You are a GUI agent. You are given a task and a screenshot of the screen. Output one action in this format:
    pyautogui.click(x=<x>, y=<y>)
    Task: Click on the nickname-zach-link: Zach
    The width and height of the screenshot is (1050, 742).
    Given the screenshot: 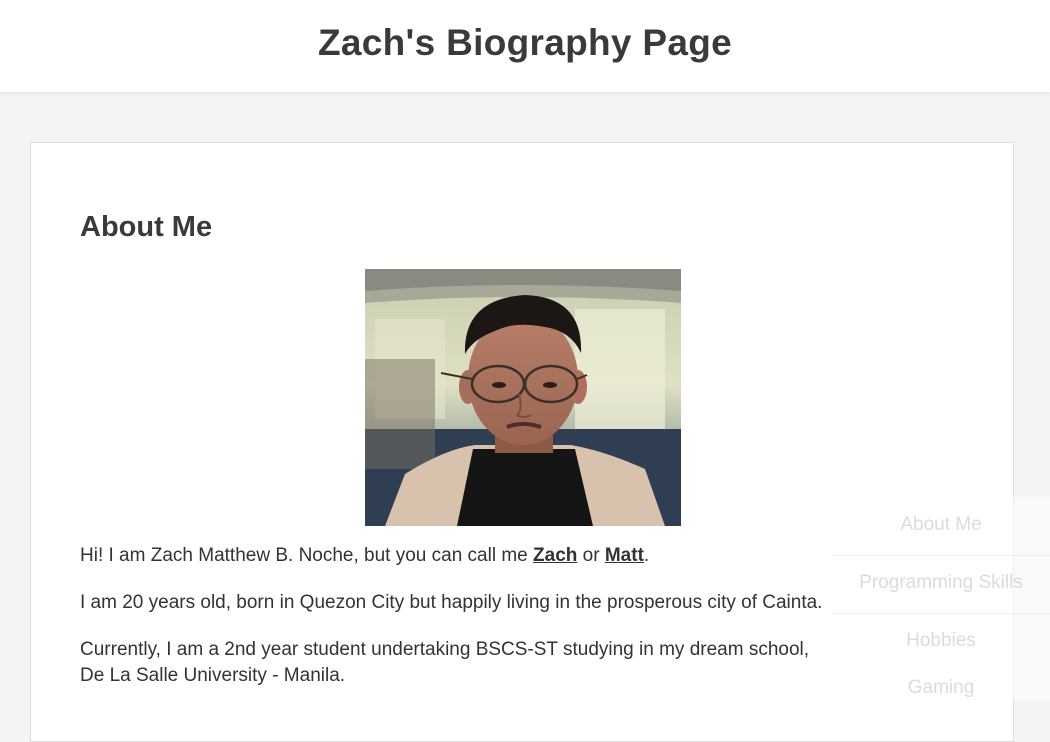 What is the action you would take?
    pyautogui.click(x=555, y=555)
    